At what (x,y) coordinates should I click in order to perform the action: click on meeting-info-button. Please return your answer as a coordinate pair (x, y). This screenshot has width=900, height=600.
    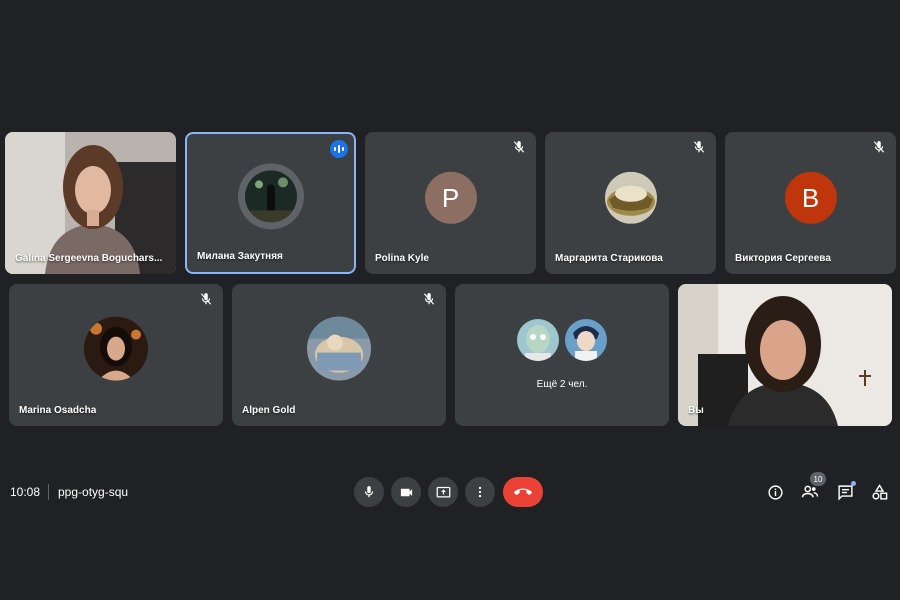
    Looking at the image, I should click on (775, 492).